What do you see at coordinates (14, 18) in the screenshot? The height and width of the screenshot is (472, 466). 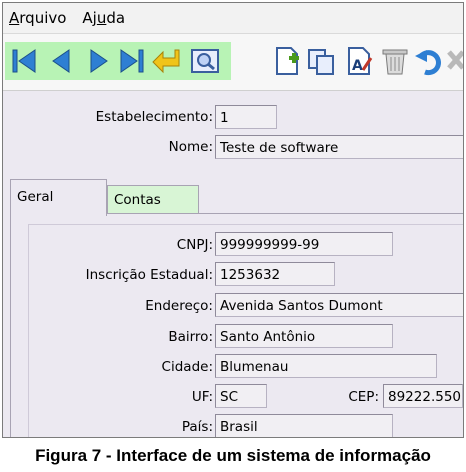 I see `menu-arquivo-mnemonic: A` at bounding box center [14, 18].